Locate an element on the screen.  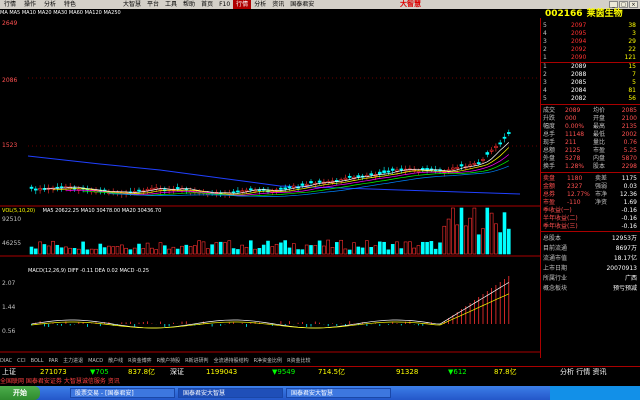
capital-row: 上市日期 20070913 is located at coordinates (590, 268).